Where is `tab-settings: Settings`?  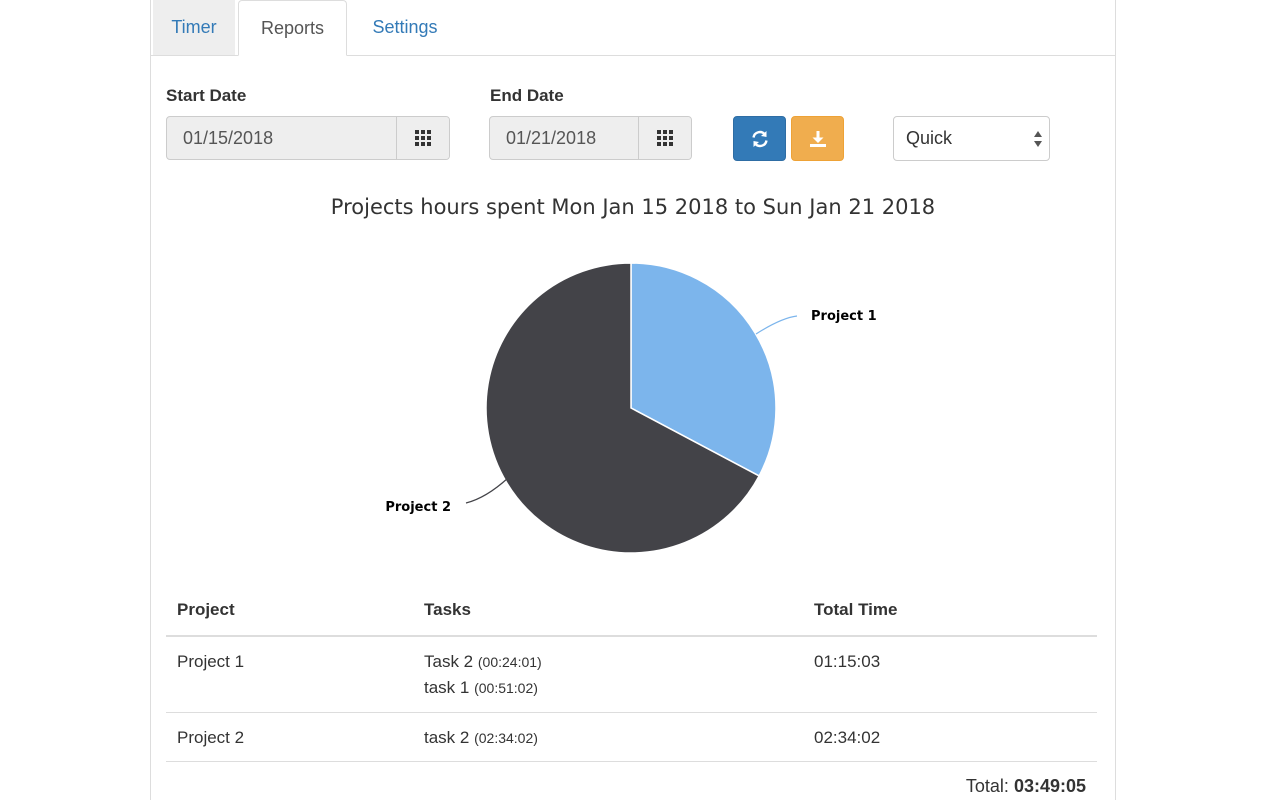
tab-settings: Settings is located at coordinates (405, 27).